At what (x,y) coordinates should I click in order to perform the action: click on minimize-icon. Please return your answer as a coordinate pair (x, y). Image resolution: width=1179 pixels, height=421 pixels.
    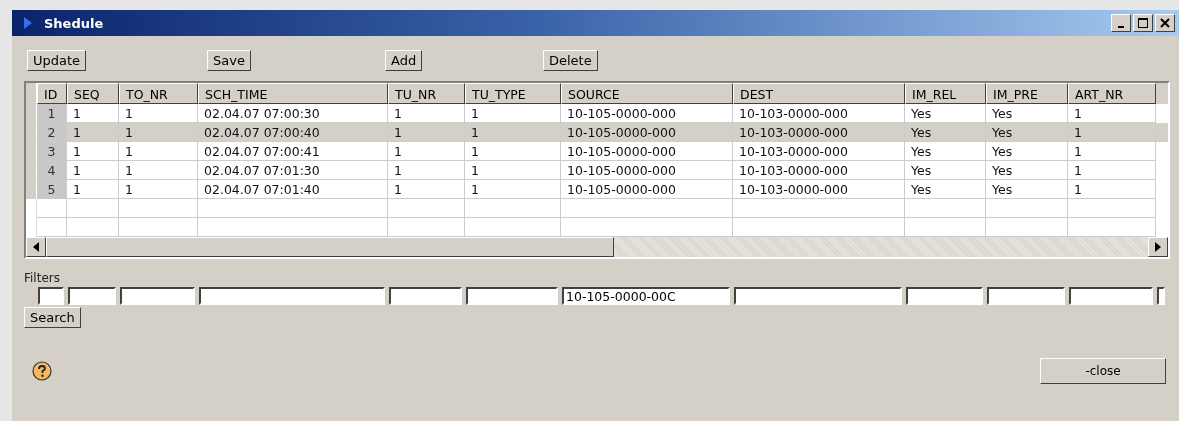
    Looking at the image, I should click on (1121, 27).